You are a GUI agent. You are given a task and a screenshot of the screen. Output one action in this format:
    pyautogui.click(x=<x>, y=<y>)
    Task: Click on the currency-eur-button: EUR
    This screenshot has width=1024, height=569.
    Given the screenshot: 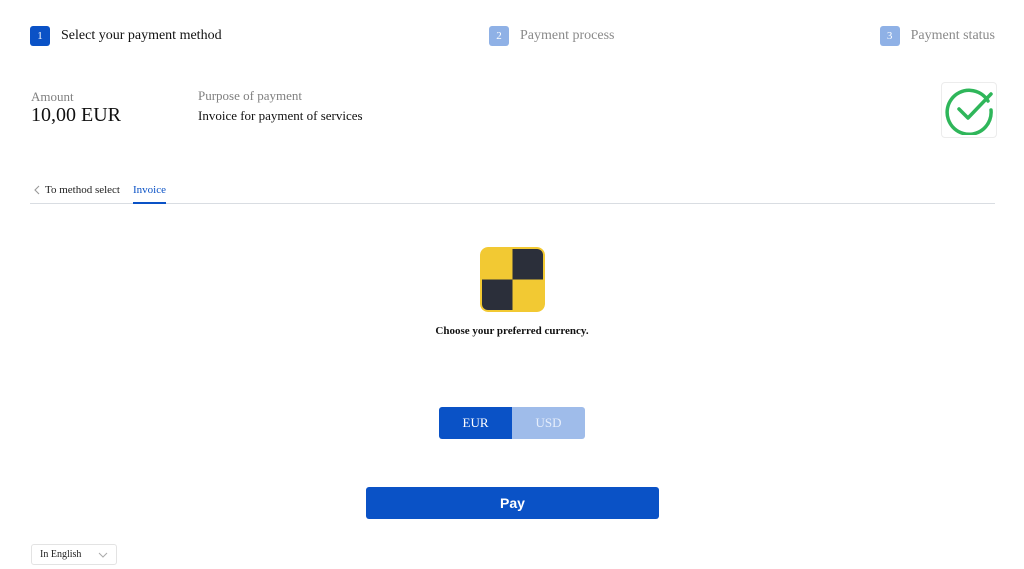 What is the action you would take?
    pyautogui.click(x=475, y=423)
    